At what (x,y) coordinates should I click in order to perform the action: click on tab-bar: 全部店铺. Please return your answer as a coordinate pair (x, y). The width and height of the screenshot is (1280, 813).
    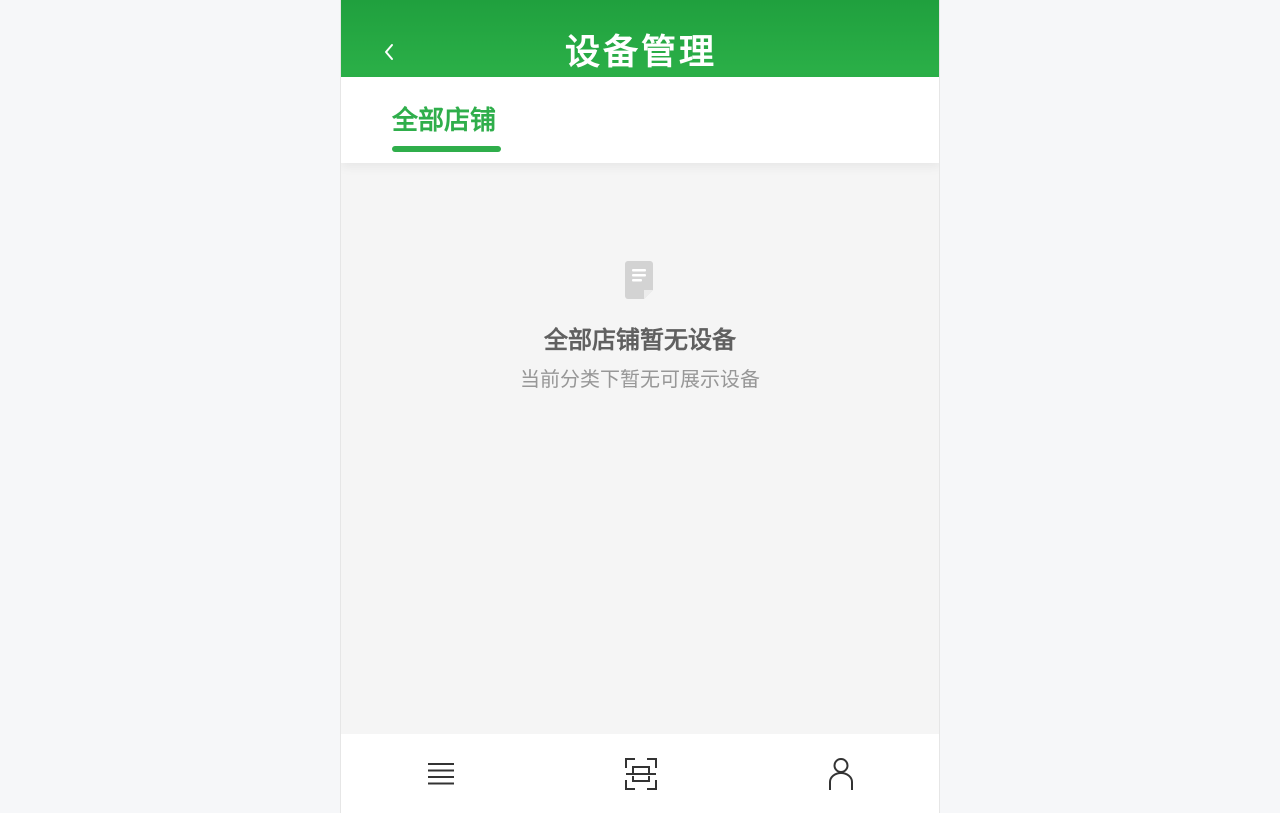
    Looking at the image, I should click on (640, 120).